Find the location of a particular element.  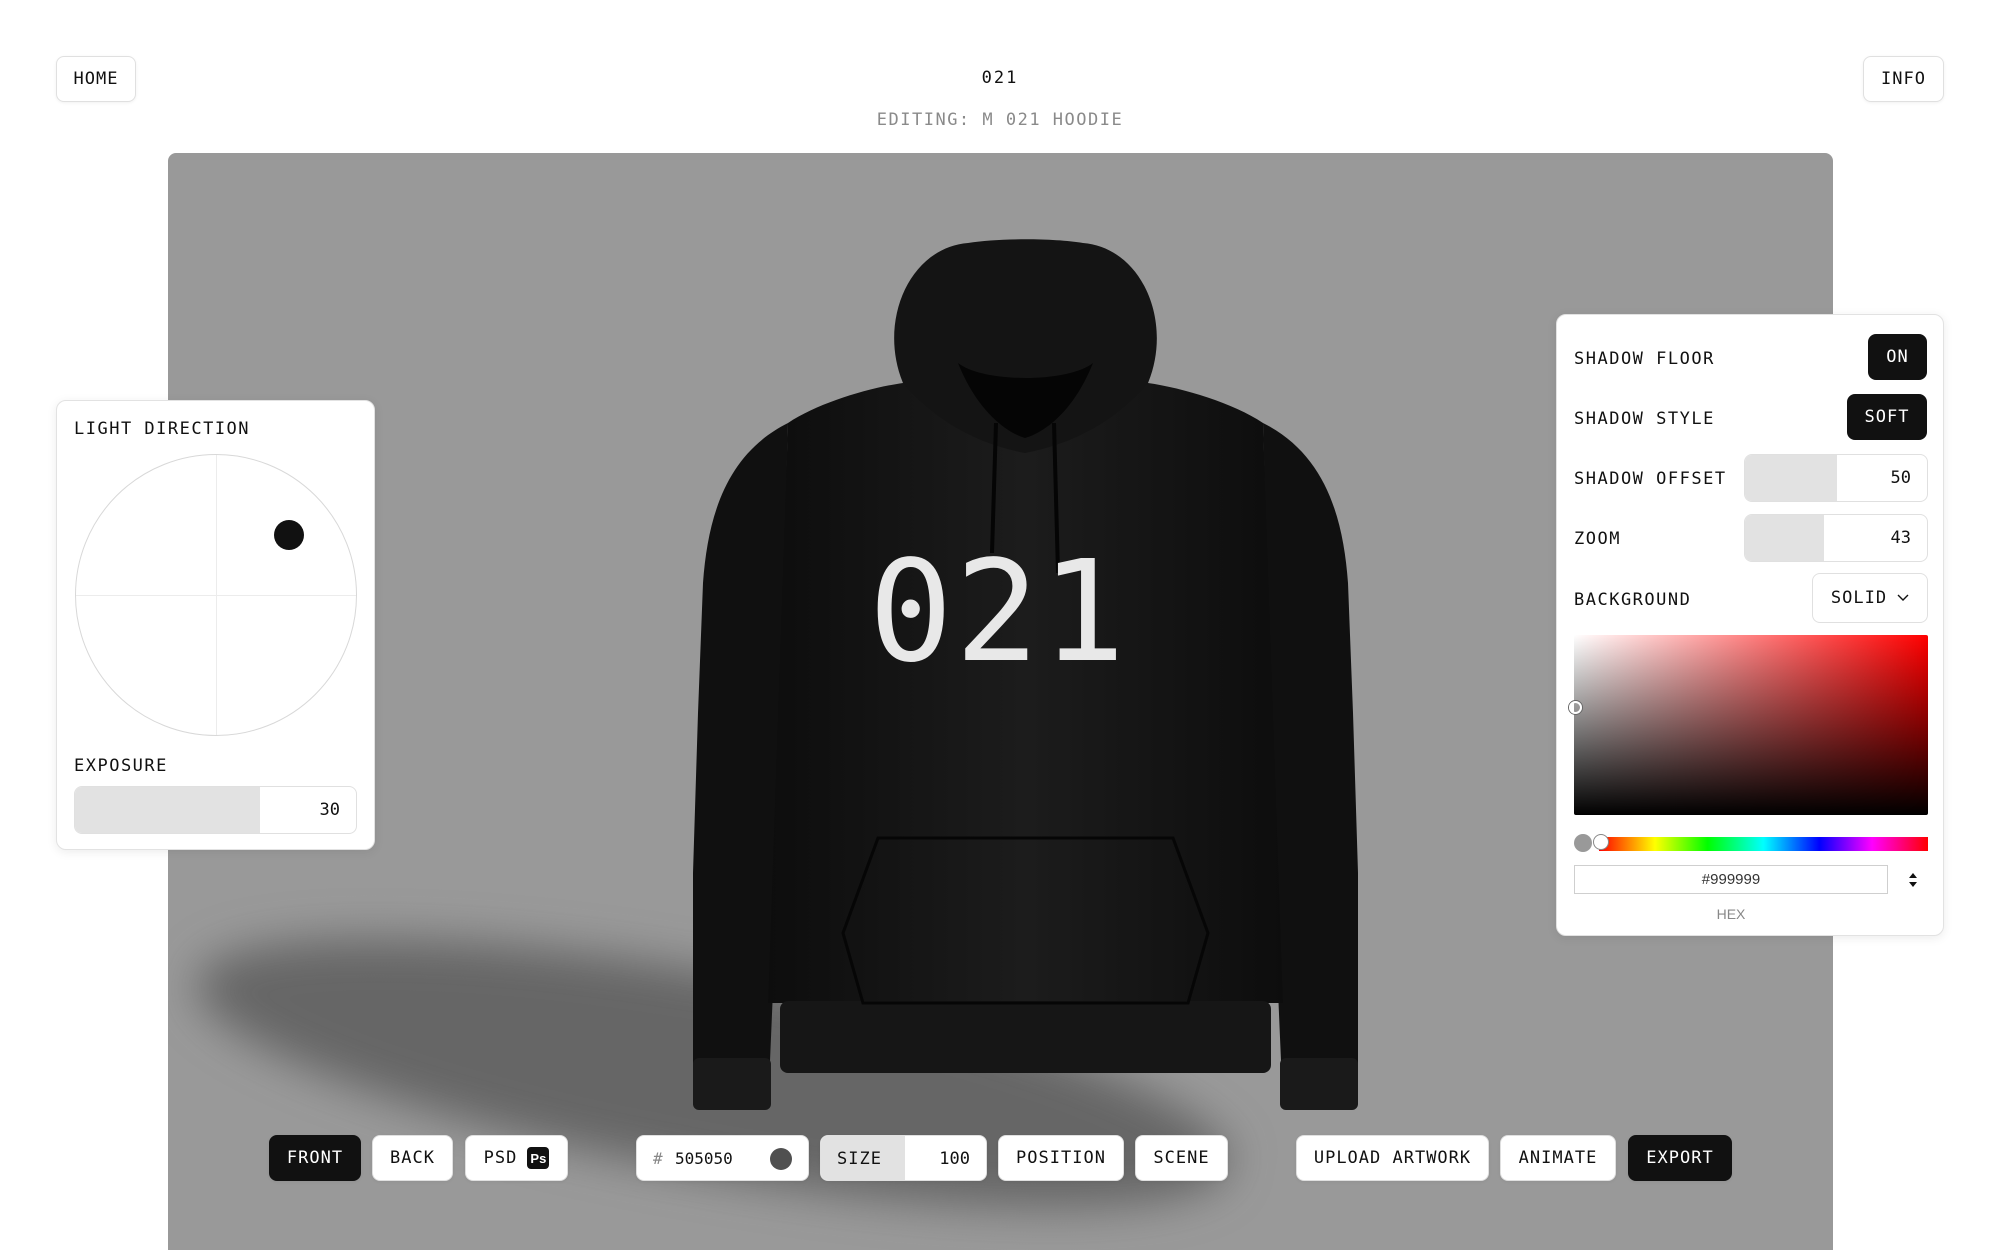

page-title: 021 is located at coordinates (1000, 78).